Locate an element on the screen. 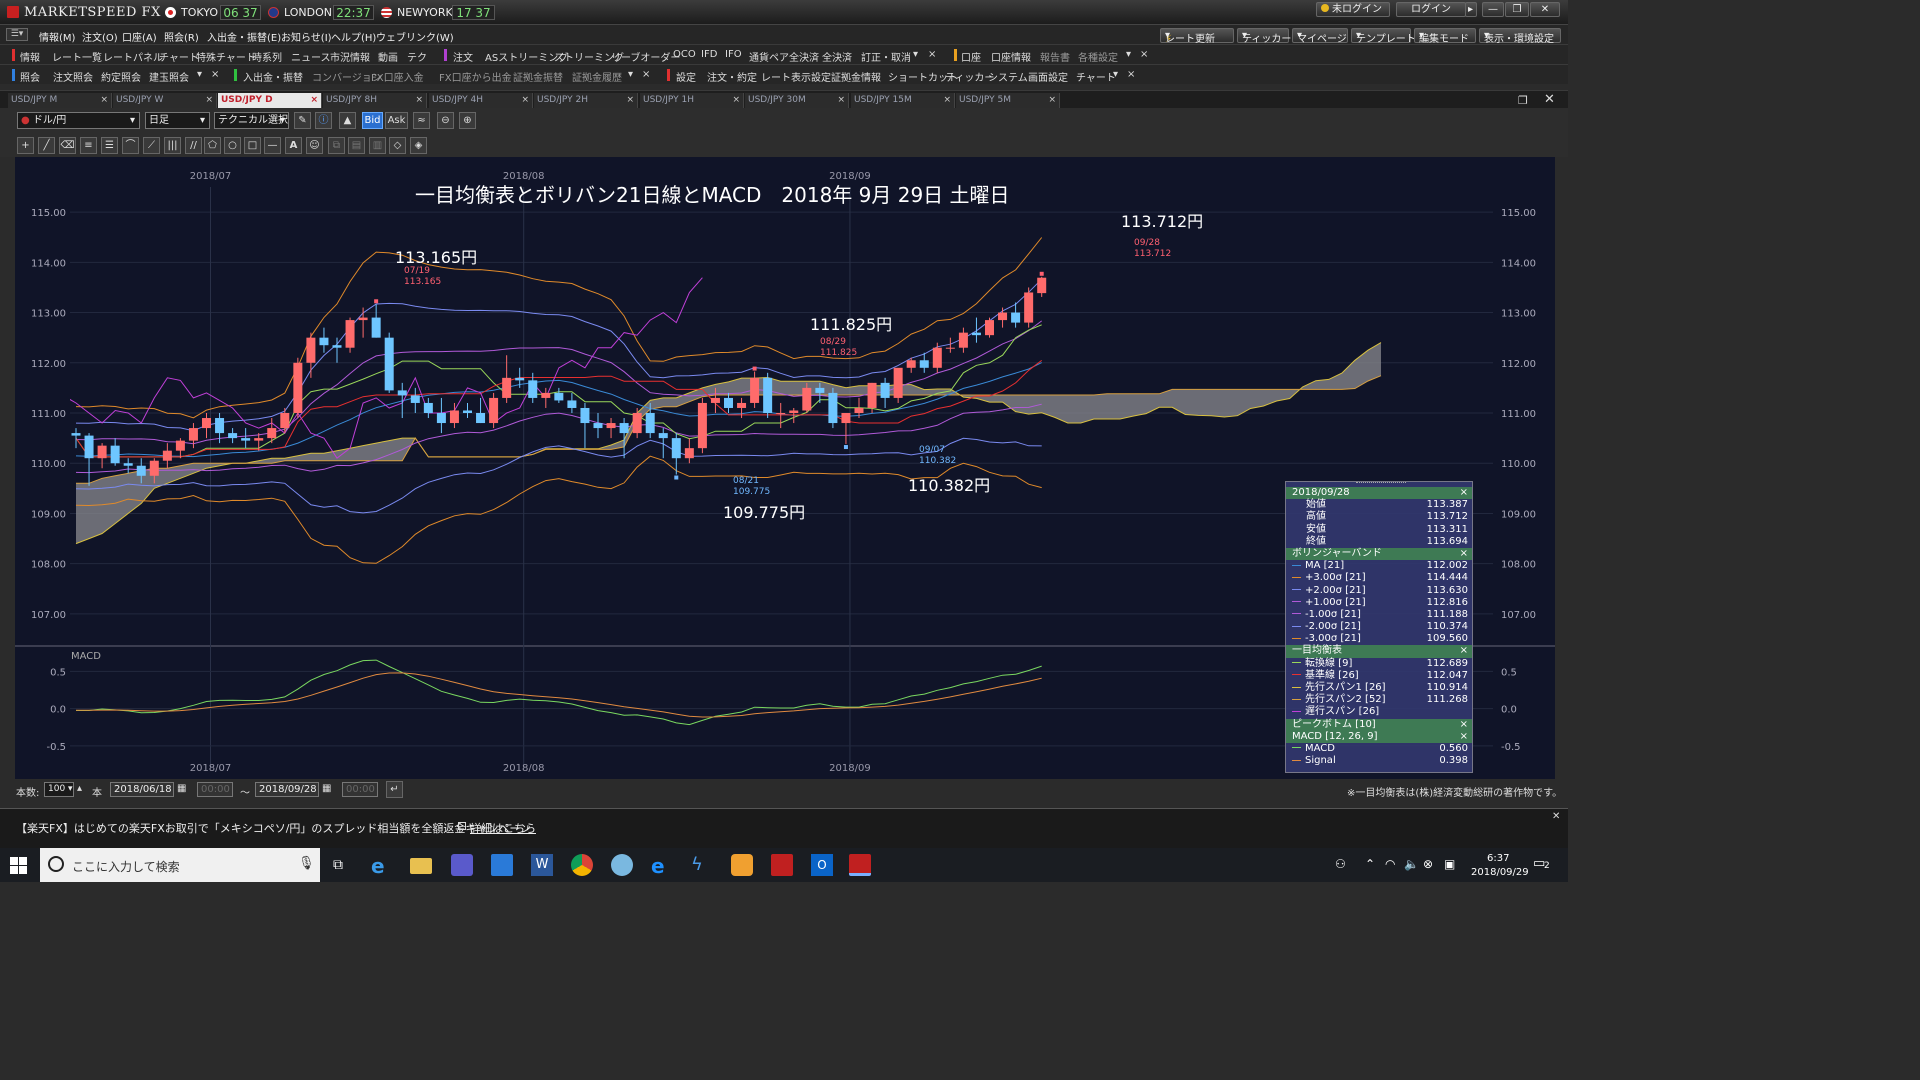 Image resolution: width=1920 pixels, height=1080 pixels. text-icon: A is located at coordinates (293, 145).